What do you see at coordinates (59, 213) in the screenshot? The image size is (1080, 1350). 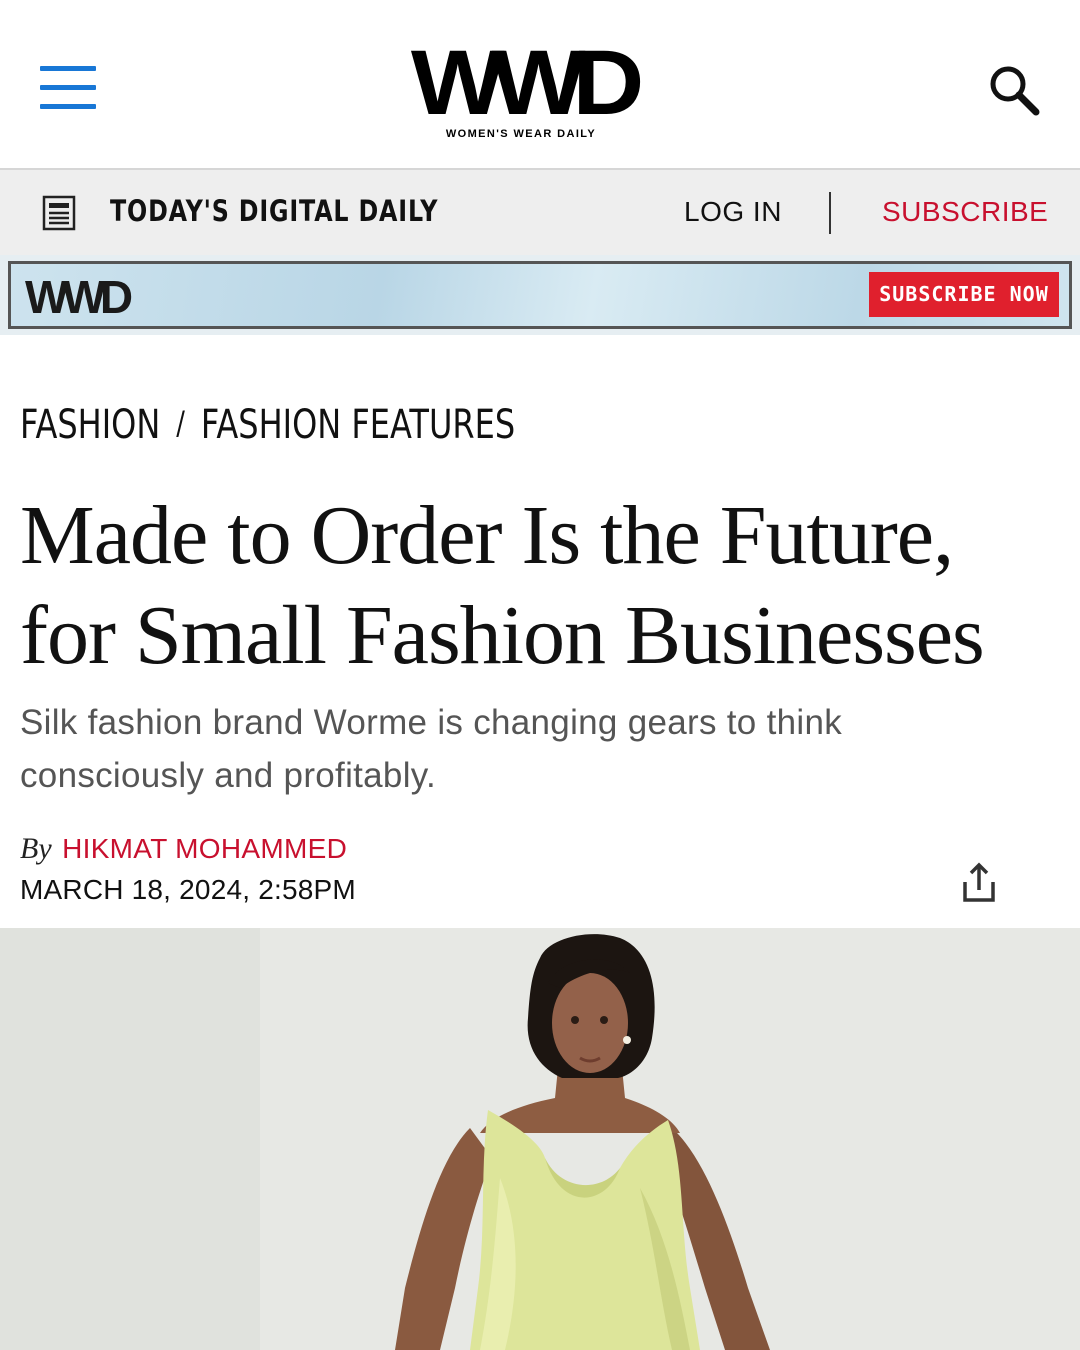 I see `newspaper-icon` at bounding box center [59, 213].